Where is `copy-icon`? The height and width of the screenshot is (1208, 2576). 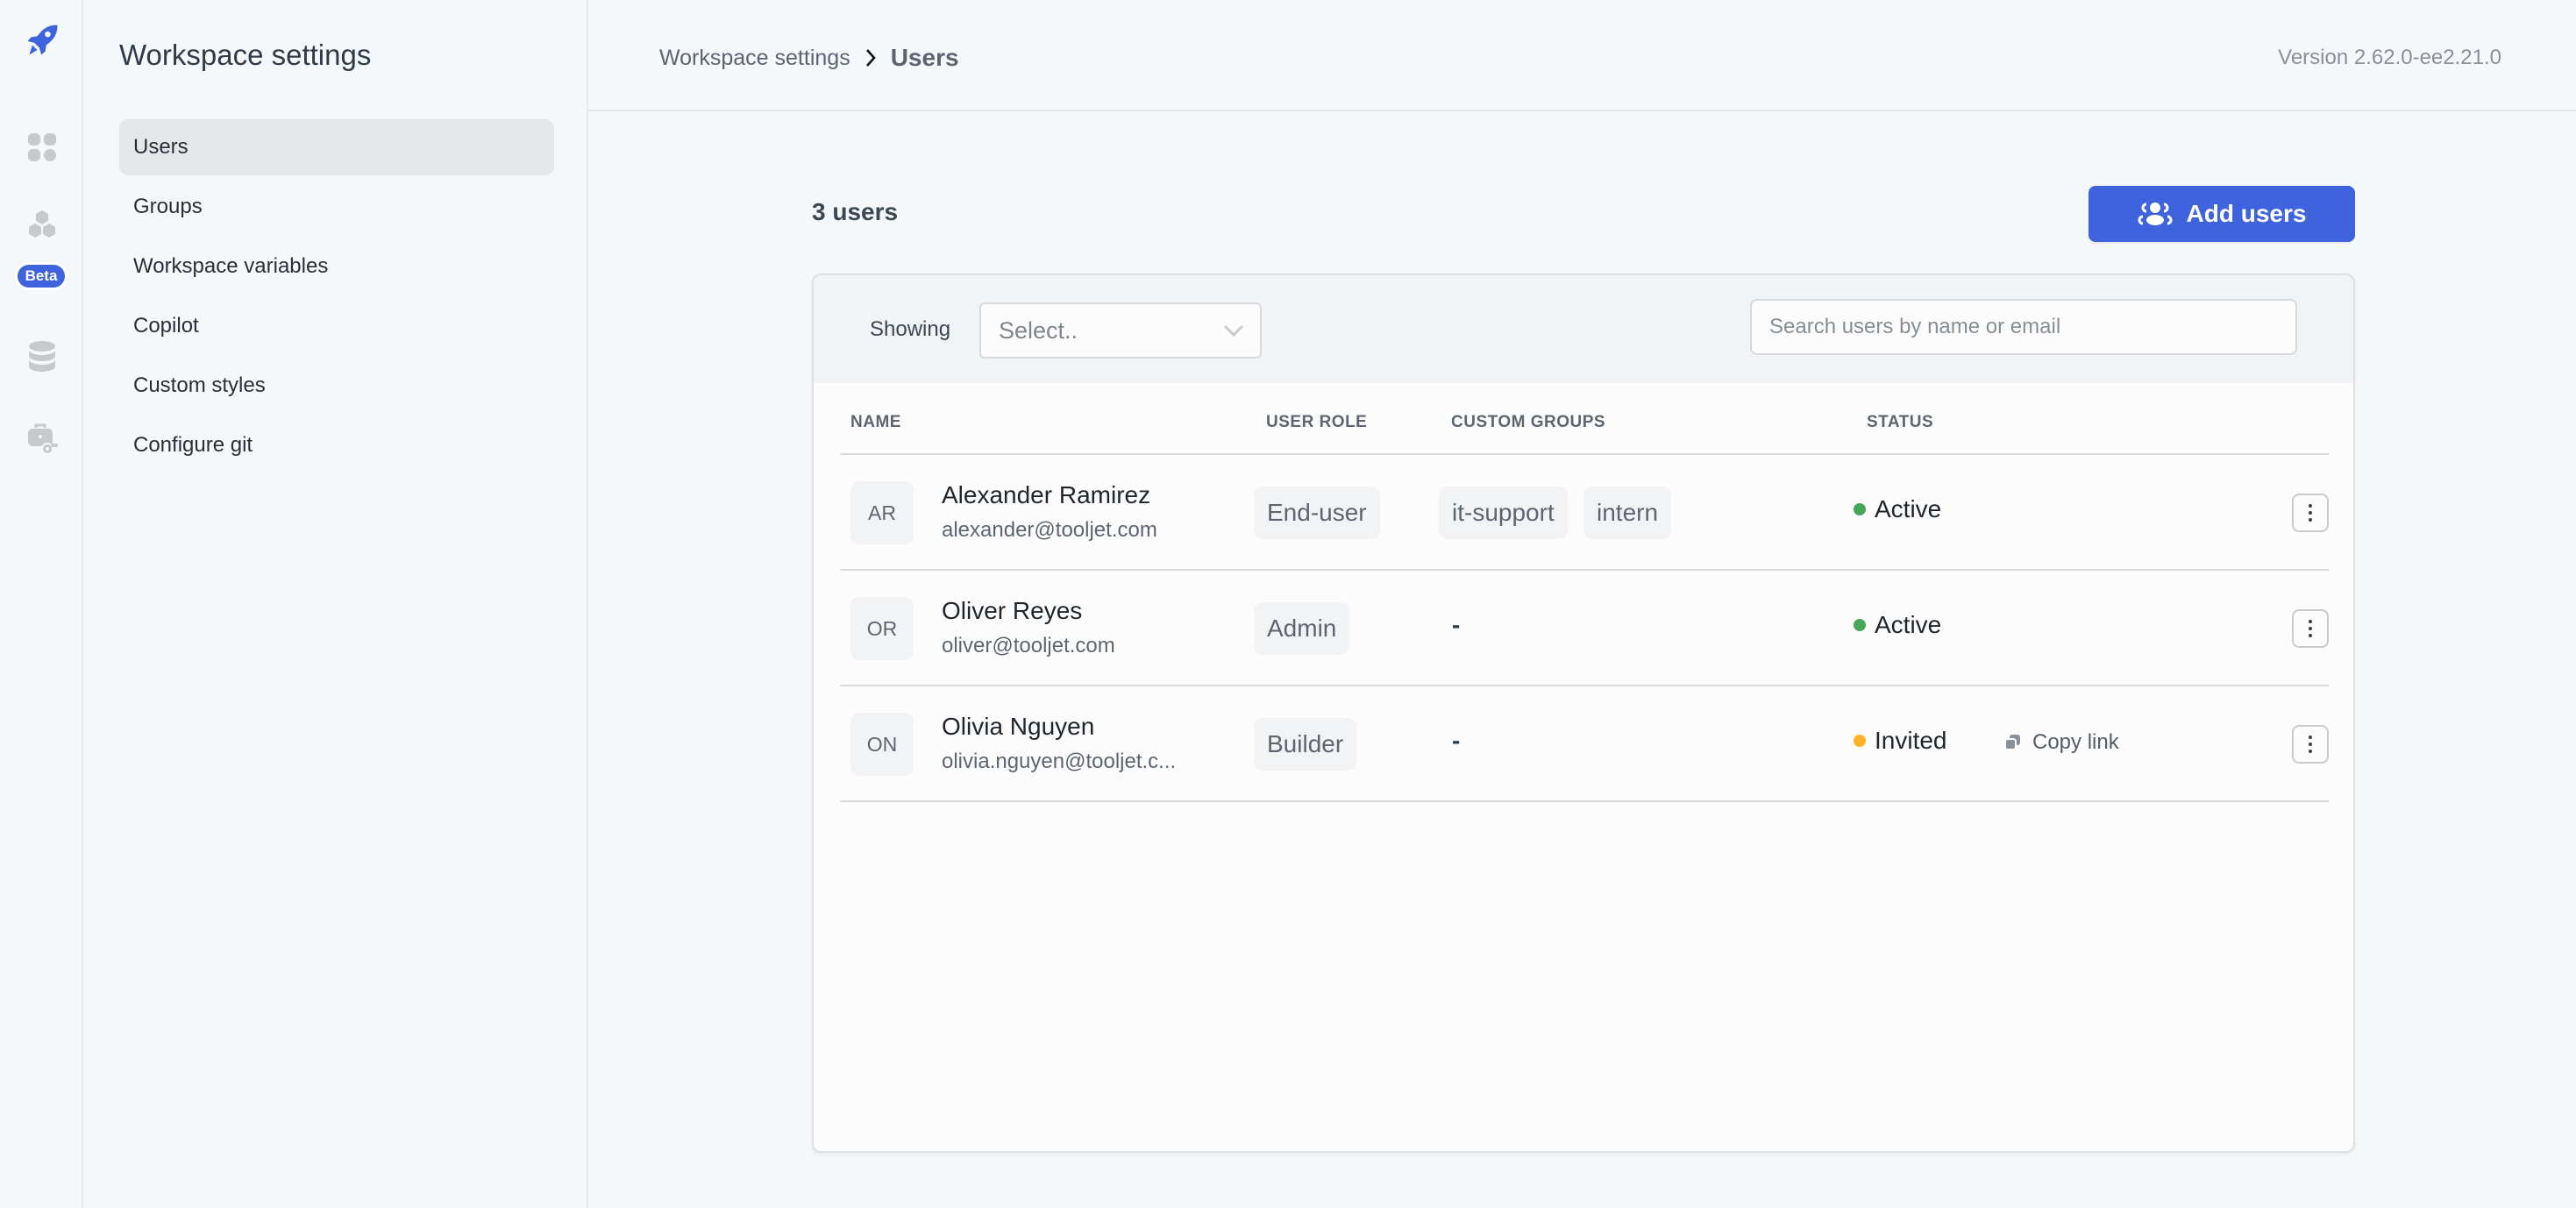
copy-icon is located at coordinates (2012, 742).